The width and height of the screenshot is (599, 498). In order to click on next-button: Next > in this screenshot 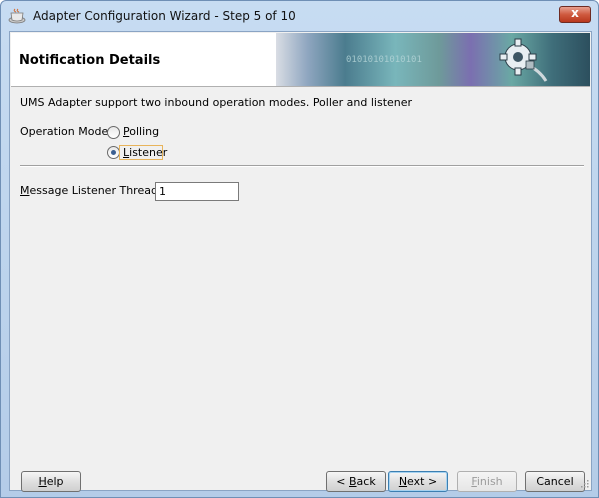, I will do `click(418, 481)`.